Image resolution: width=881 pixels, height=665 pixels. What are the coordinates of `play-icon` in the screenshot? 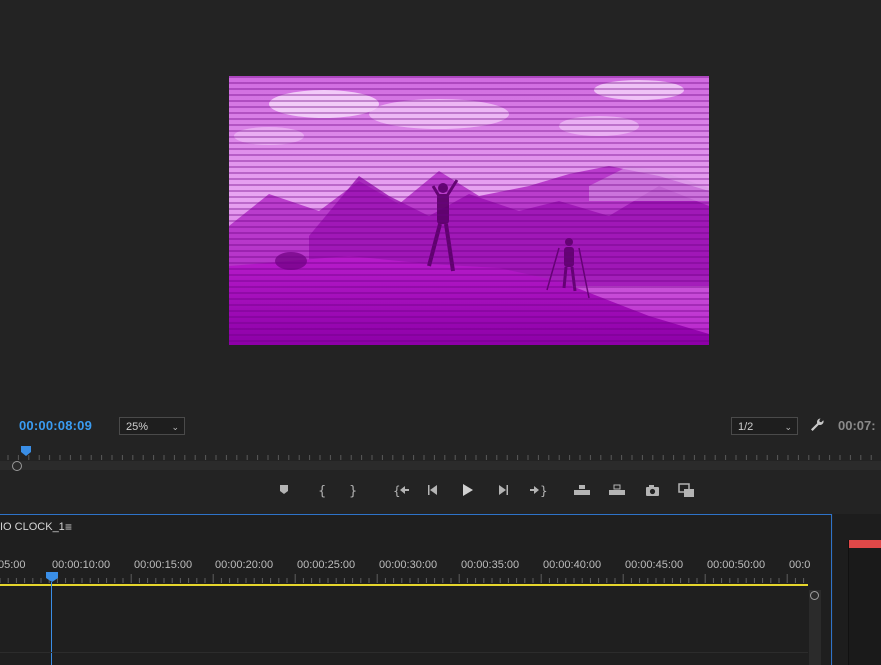 It's located at (468, 489).